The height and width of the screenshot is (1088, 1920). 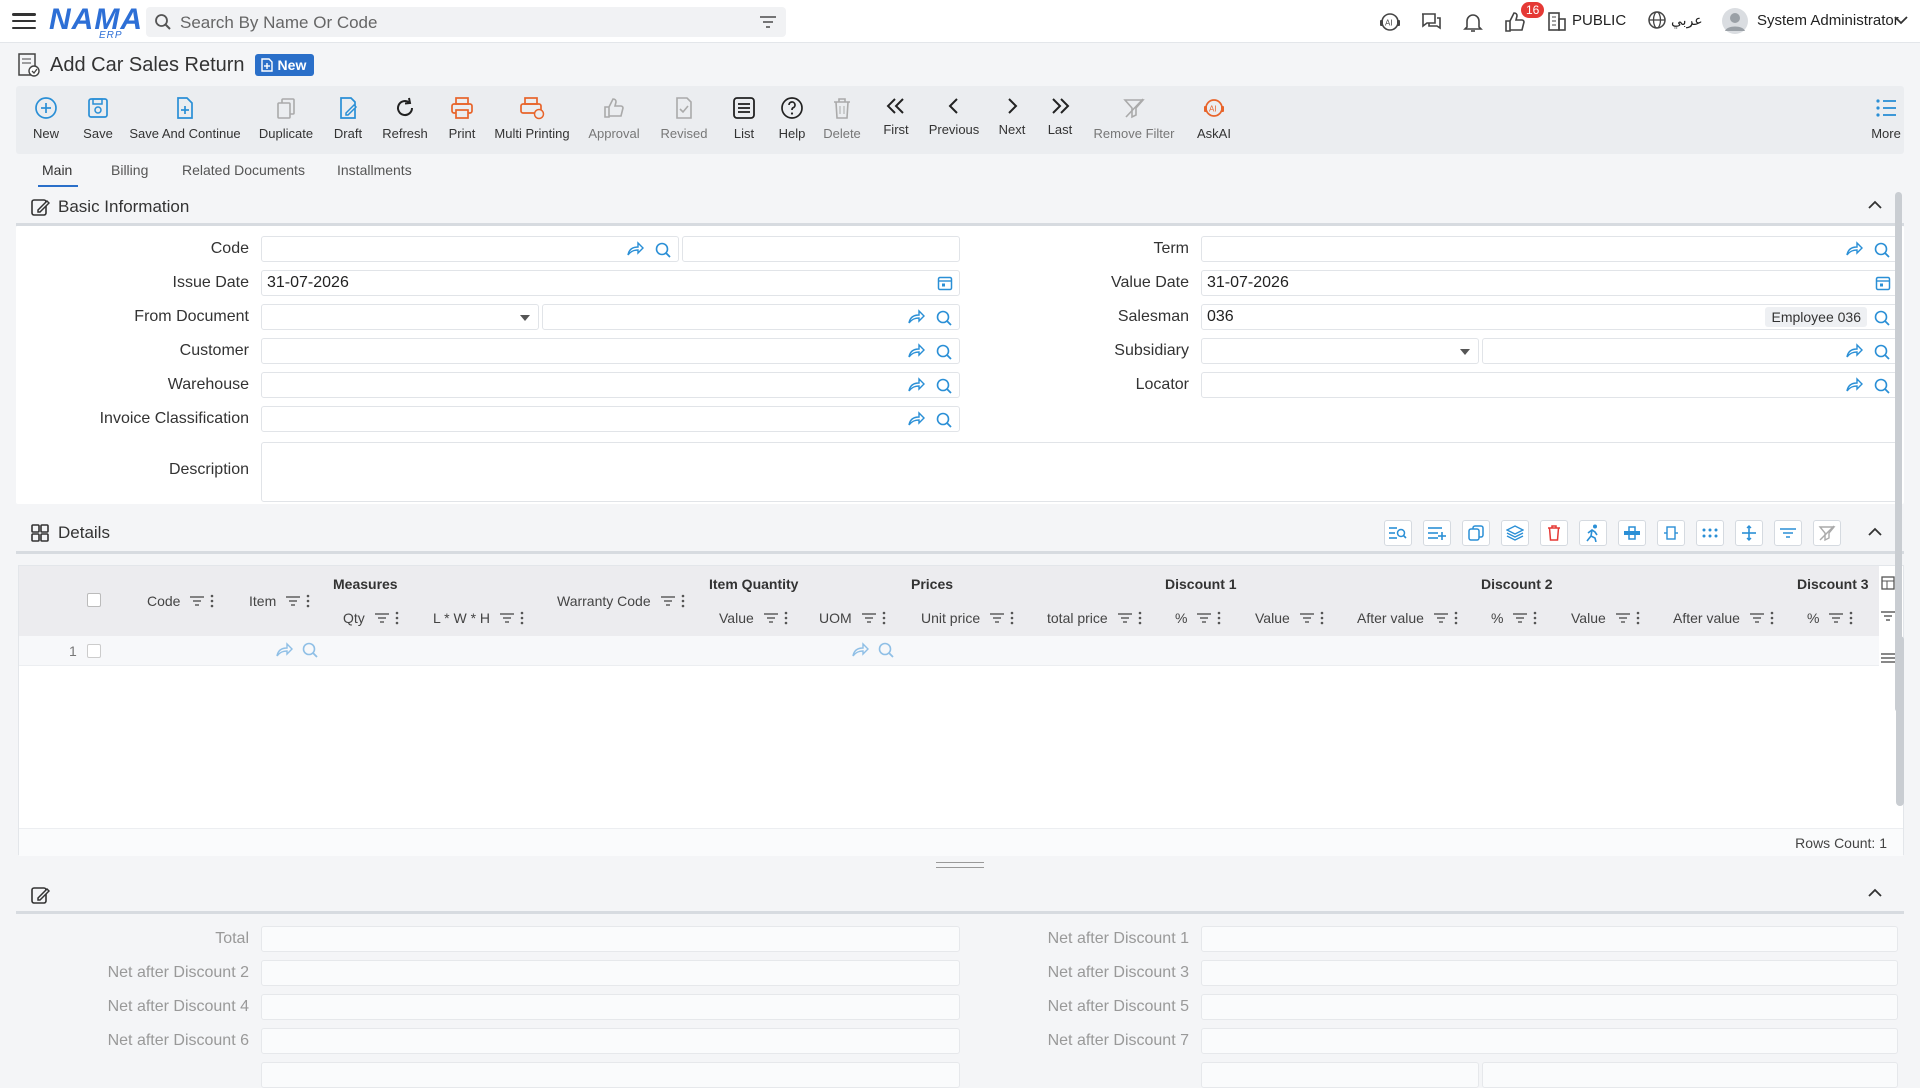 I want to click on table-row: 1, so click(x=949, y=651).